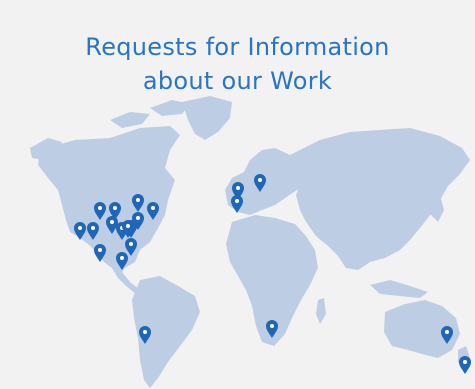 The image size is (475, 389). Describe the element at coordinates (207, 118) in the screenshot. I see `land-greenland` at that location.